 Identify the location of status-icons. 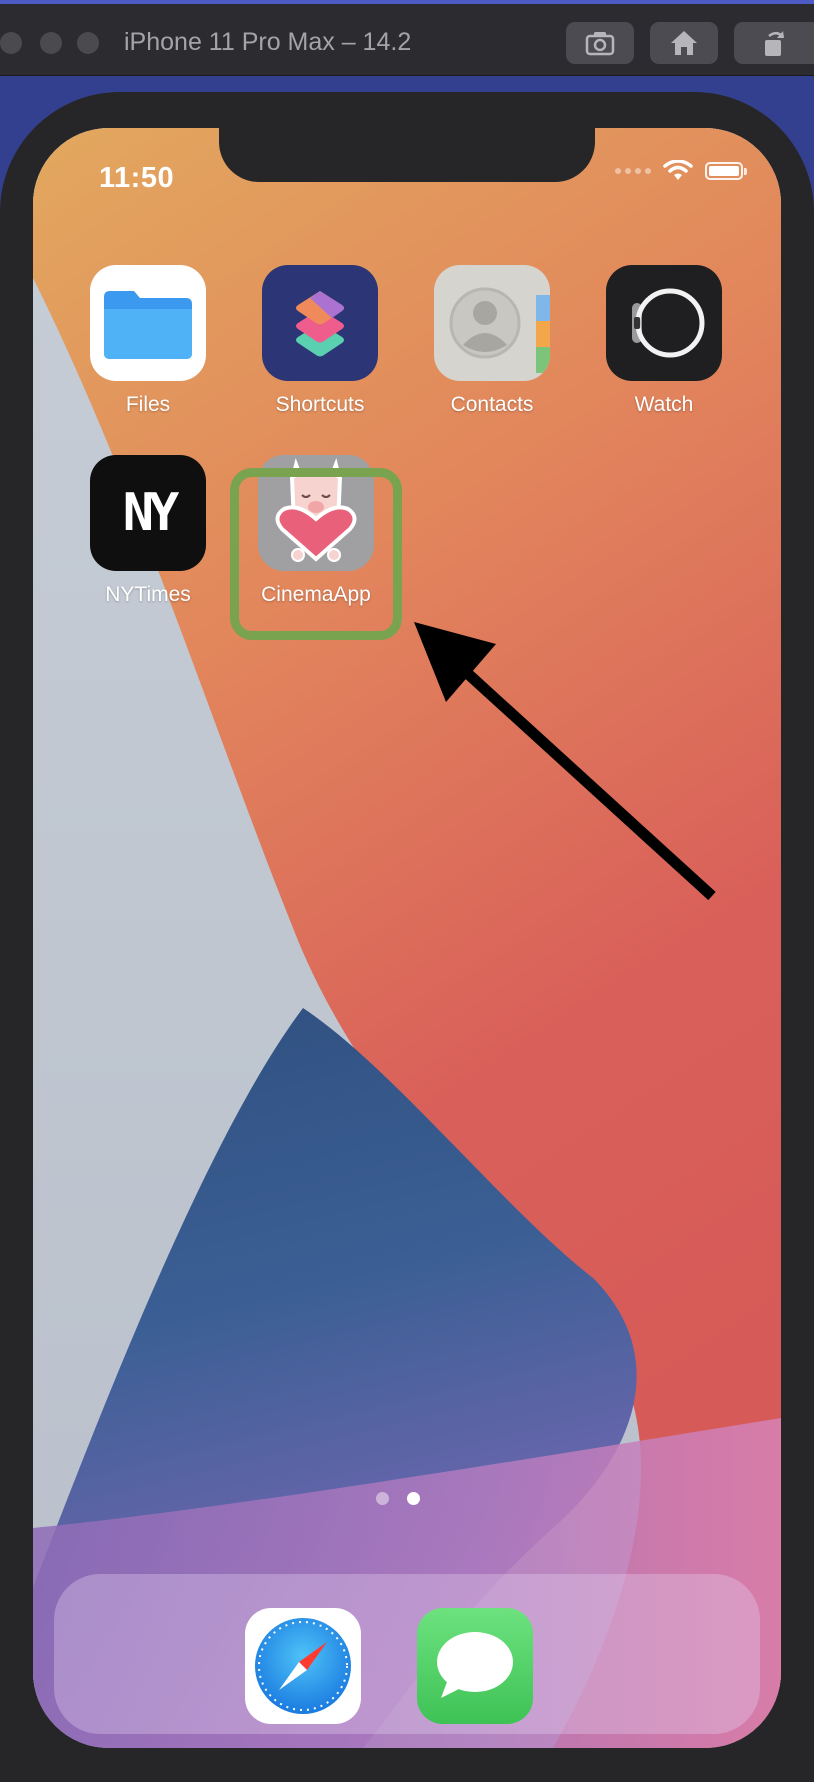
(681, 171).